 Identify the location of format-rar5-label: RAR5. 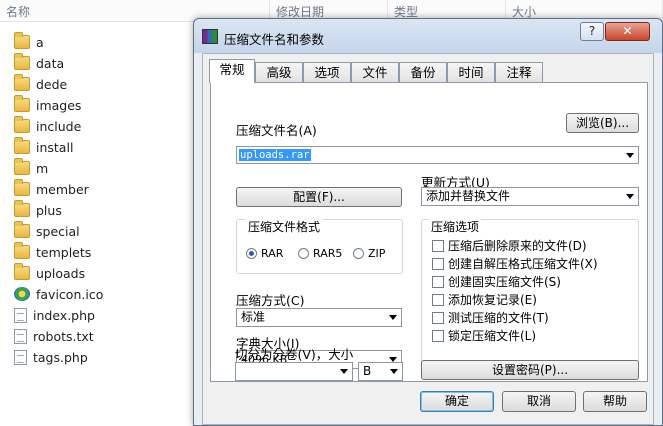
(328, 253).